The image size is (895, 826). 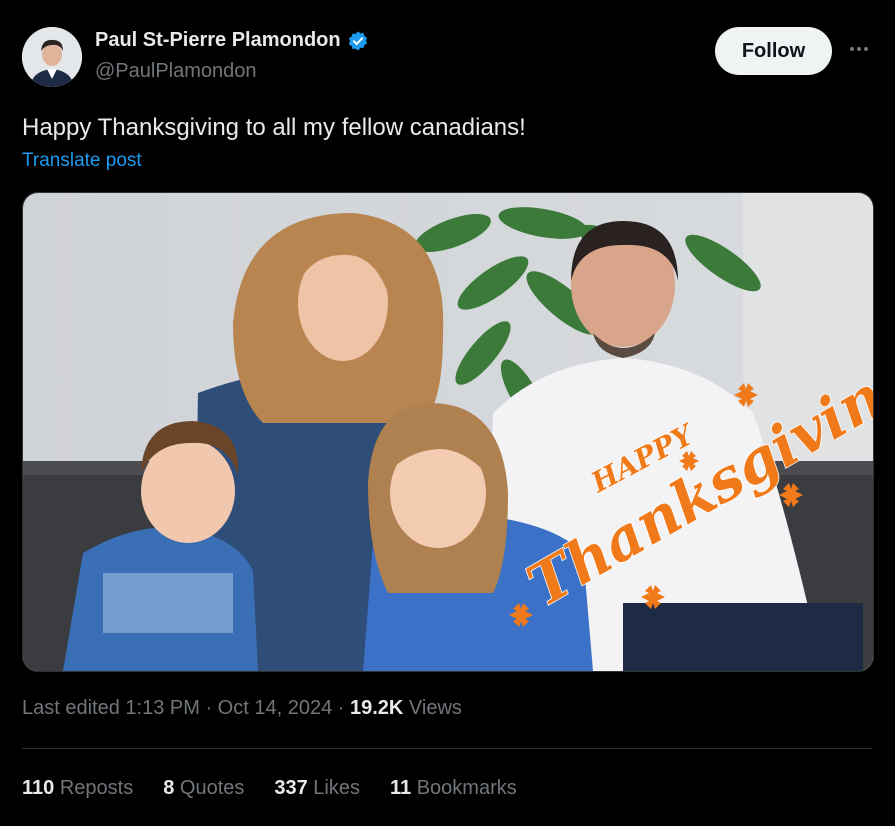 I want to click on likes-stat: 337 Likes, so click(x=317, y=788).